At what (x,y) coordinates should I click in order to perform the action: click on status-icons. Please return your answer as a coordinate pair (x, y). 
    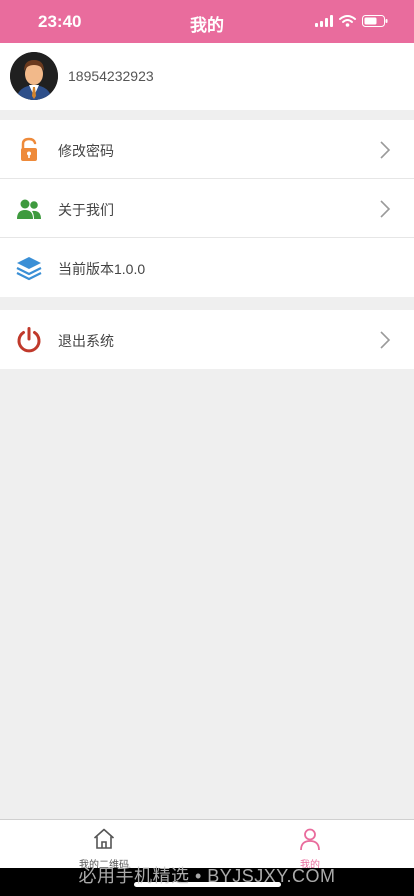
    Looking at the image, I should click on (351, 21).